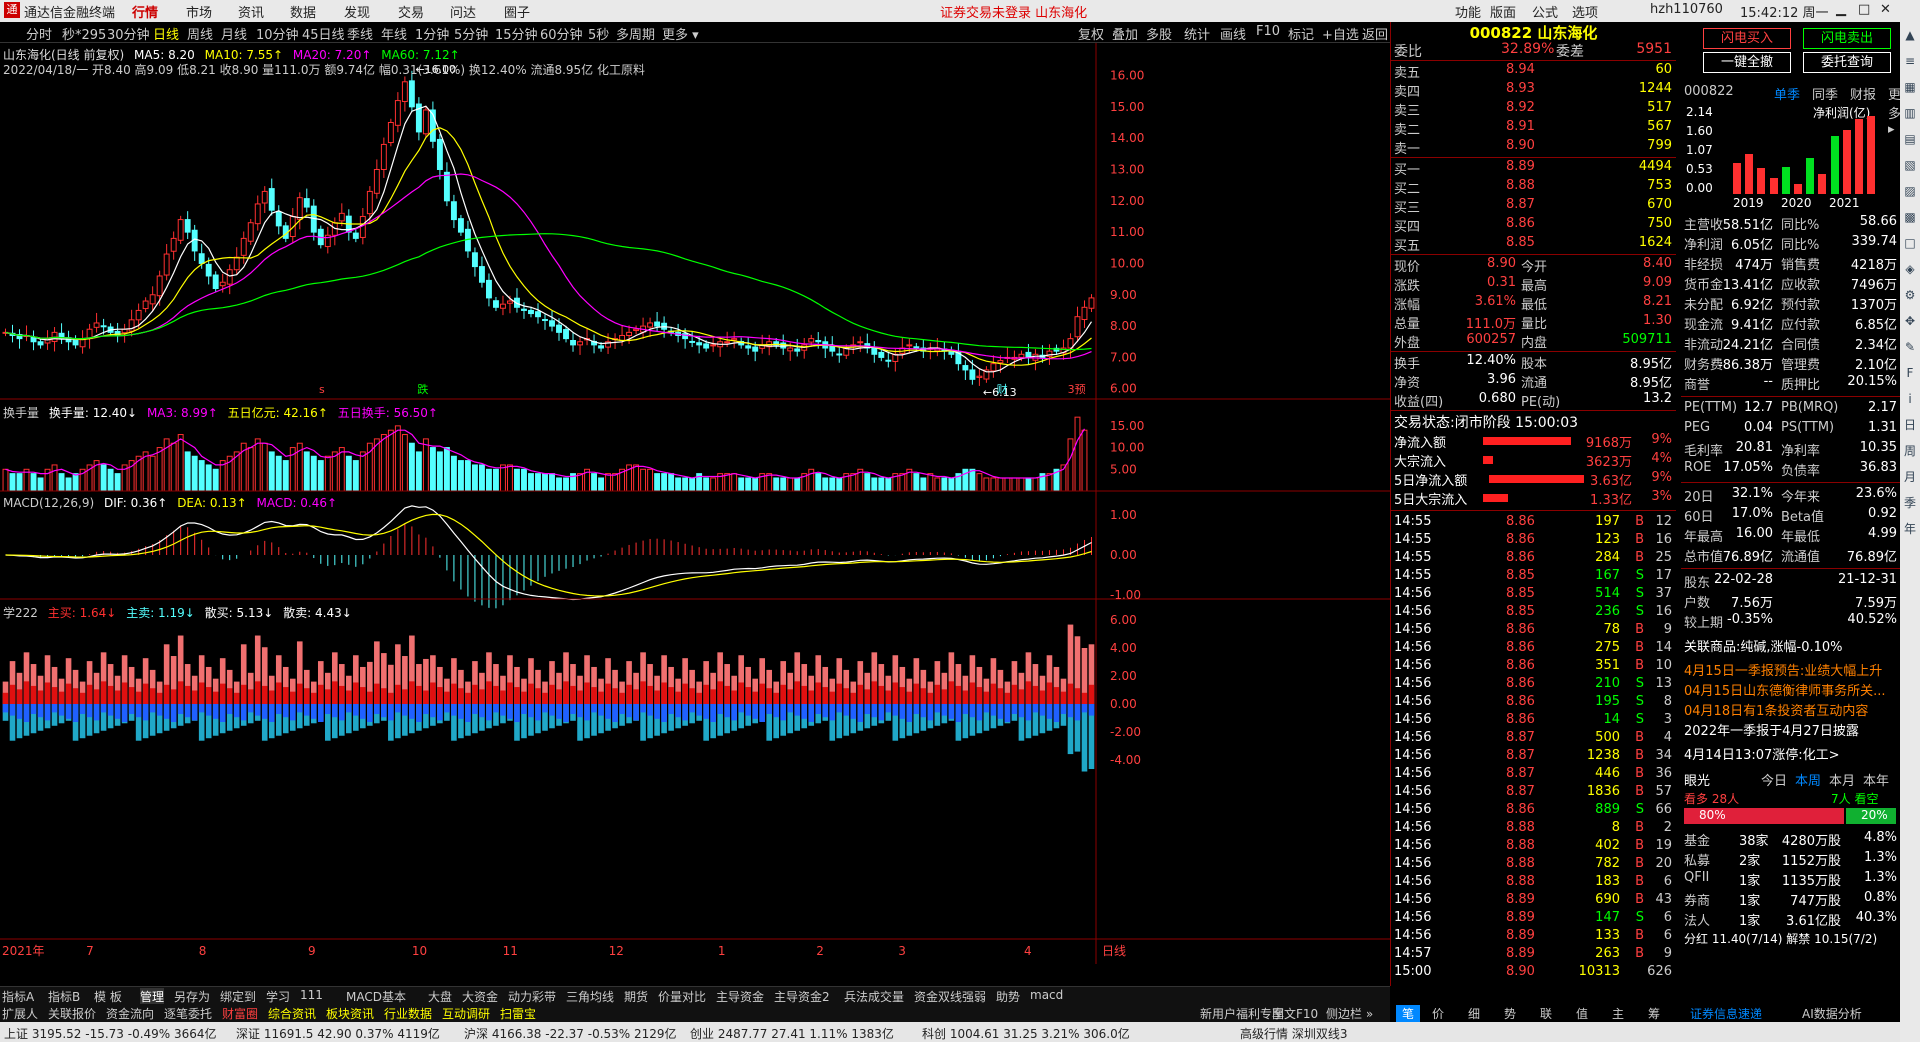  I want to click on finance-tab: 000822, so click(1709, 91).